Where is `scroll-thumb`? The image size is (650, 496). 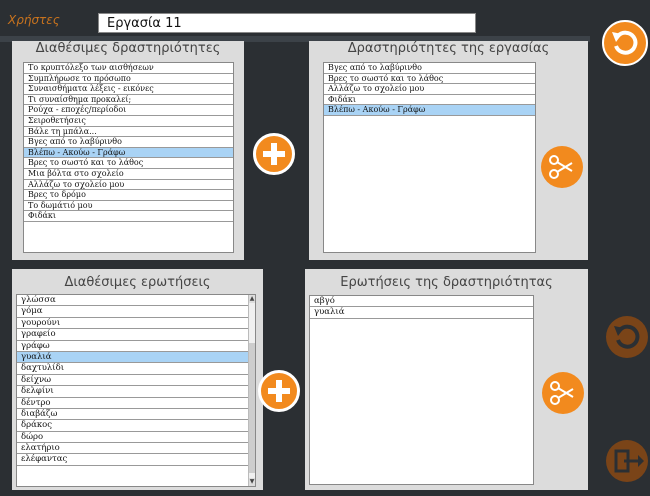 scroll-thumb is located at coordinates (252, 408).